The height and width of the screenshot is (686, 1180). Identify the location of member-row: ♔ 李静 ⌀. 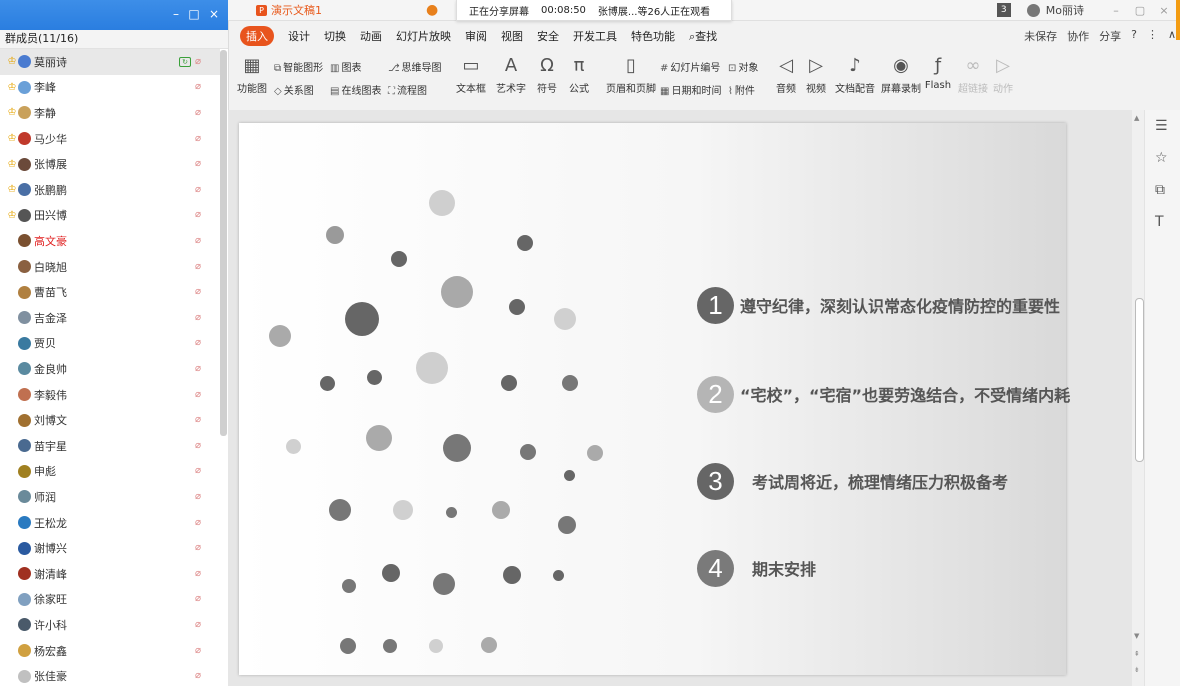
(110, 113).